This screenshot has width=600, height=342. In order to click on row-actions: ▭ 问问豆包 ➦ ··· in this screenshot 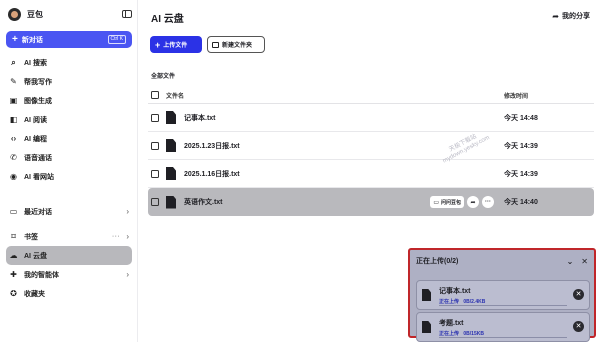, I will do `click(460, 202)`.